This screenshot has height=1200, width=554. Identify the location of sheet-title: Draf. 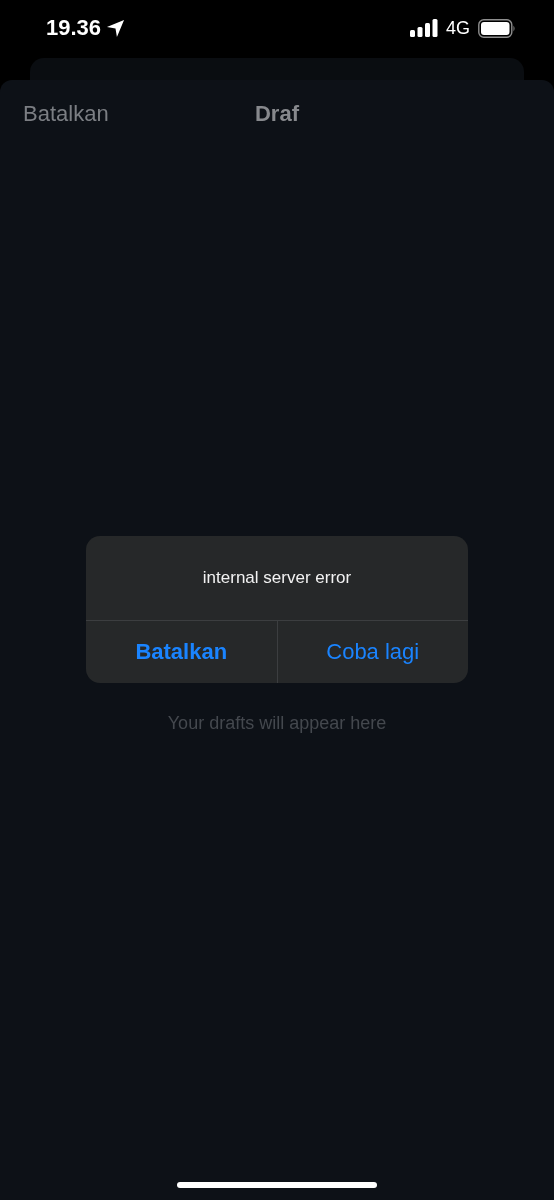
(277, 114).